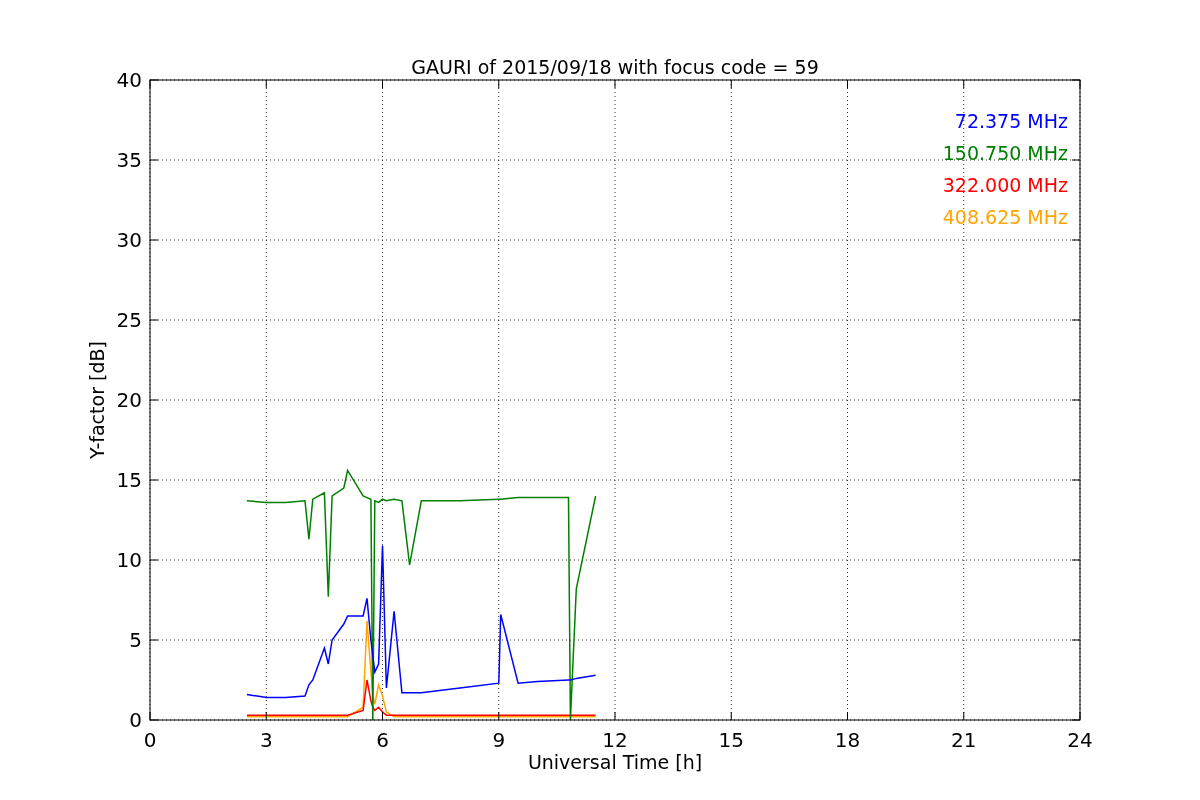 This screenshot has height=800, width=1200. Describe the element at coordinates (964, 740) in the screenshot. I see `x-tick-label: 21` at that location.